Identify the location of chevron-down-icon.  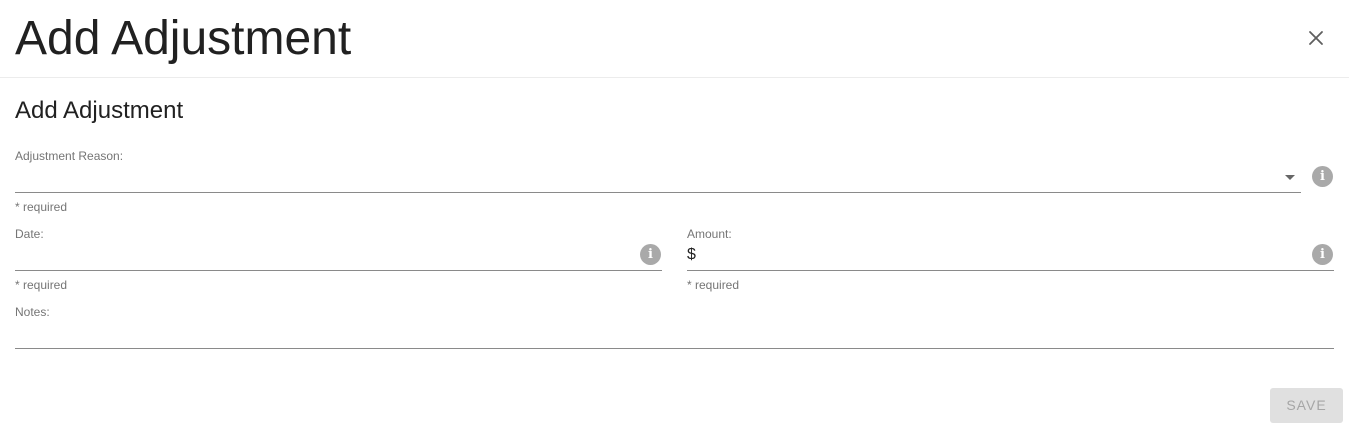
(1290, 177).